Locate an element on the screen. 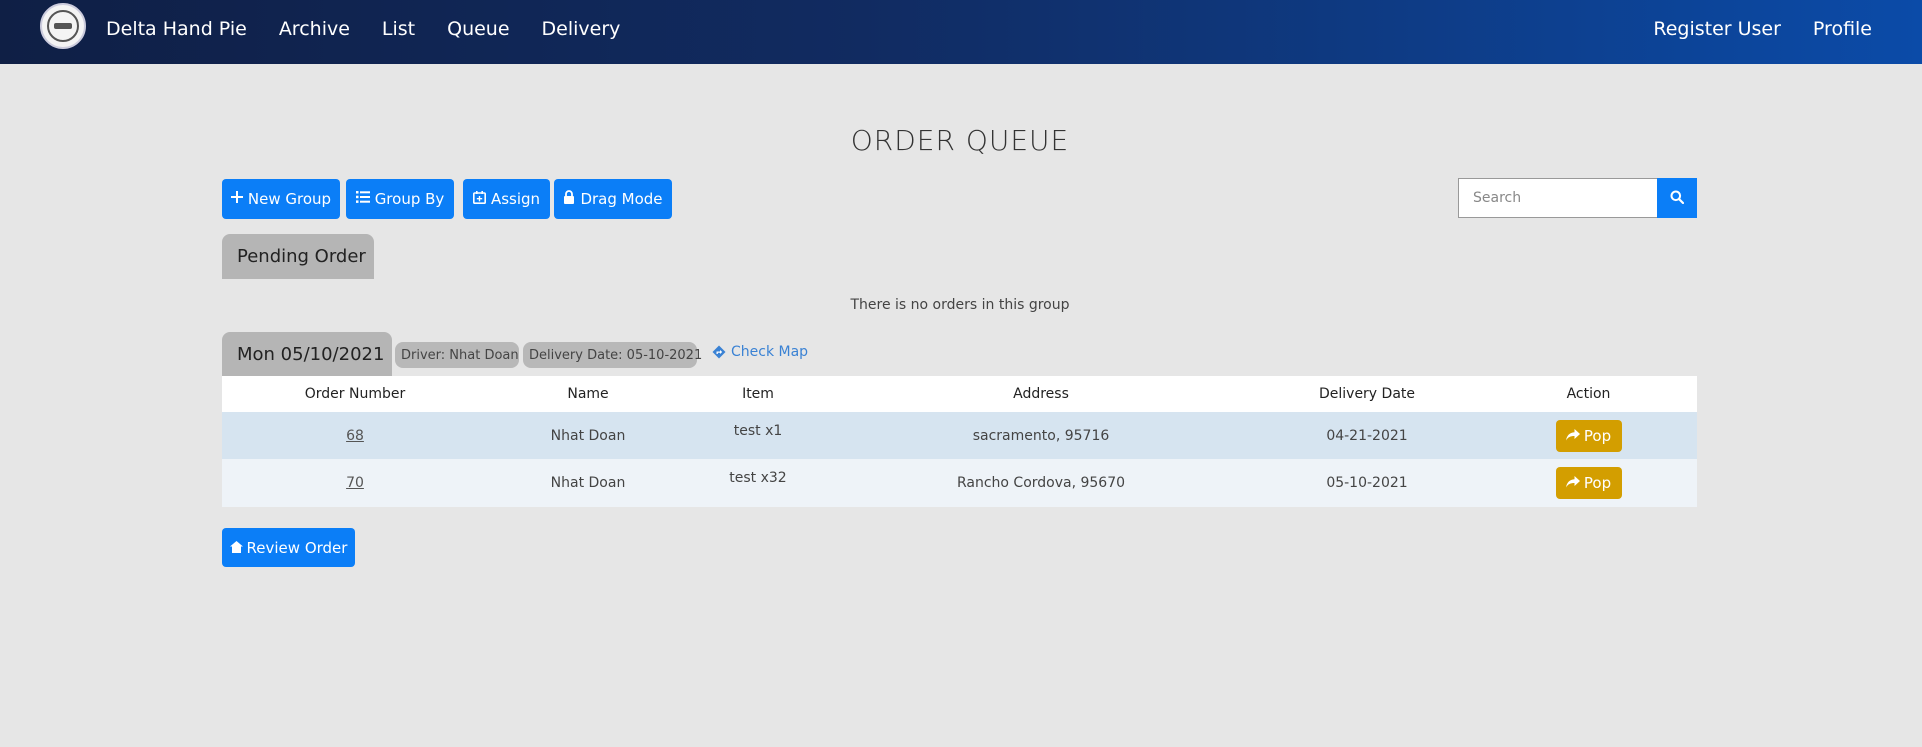 This screenshot has height=747, width=1922. empty-group-message: There is no orders in this group is located at coordinates (960, 305).